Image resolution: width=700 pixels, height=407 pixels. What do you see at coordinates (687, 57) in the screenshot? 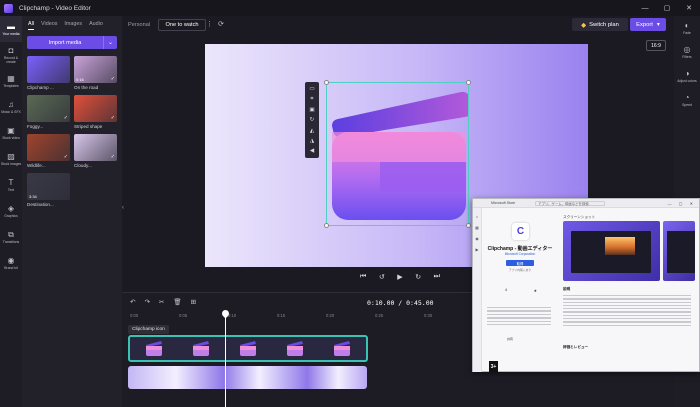
I see `rail-item-label: Filters` at bounding box center [687, 57].